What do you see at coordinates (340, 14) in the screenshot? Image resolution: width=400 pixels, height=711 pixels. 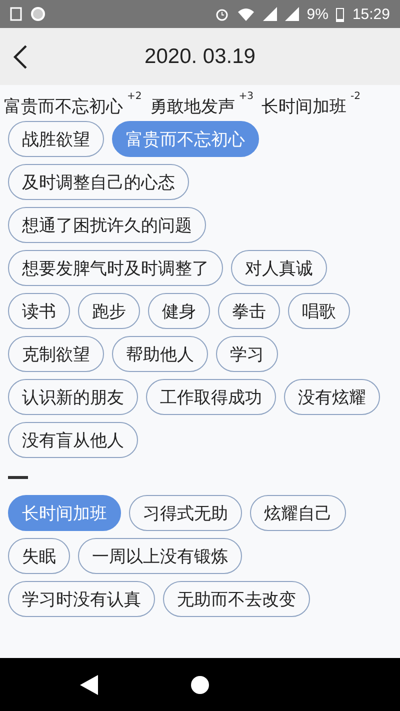 I see `battery-icon` at bounding box center [340, 14].